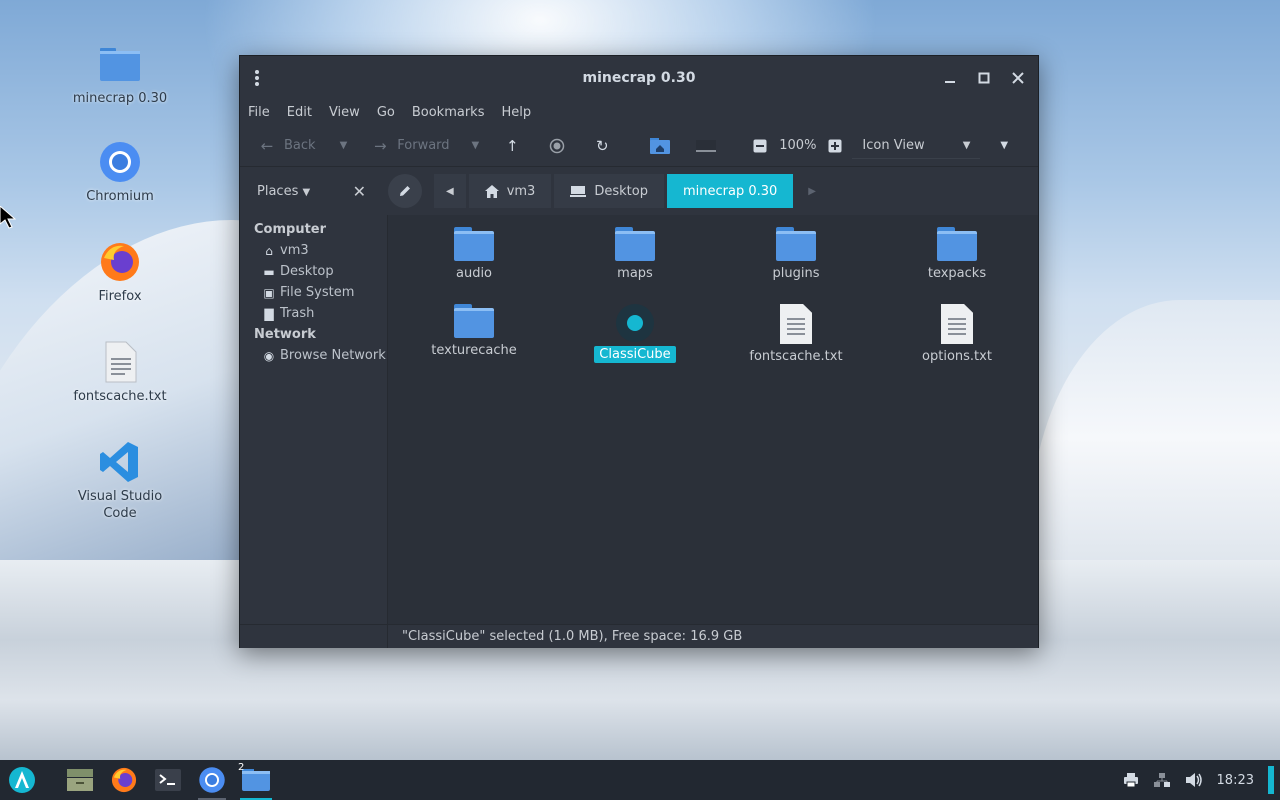  Describe the element at coordinates (285, 334) in the screenshot. I see `sidebar-header-network: Network` at that location.